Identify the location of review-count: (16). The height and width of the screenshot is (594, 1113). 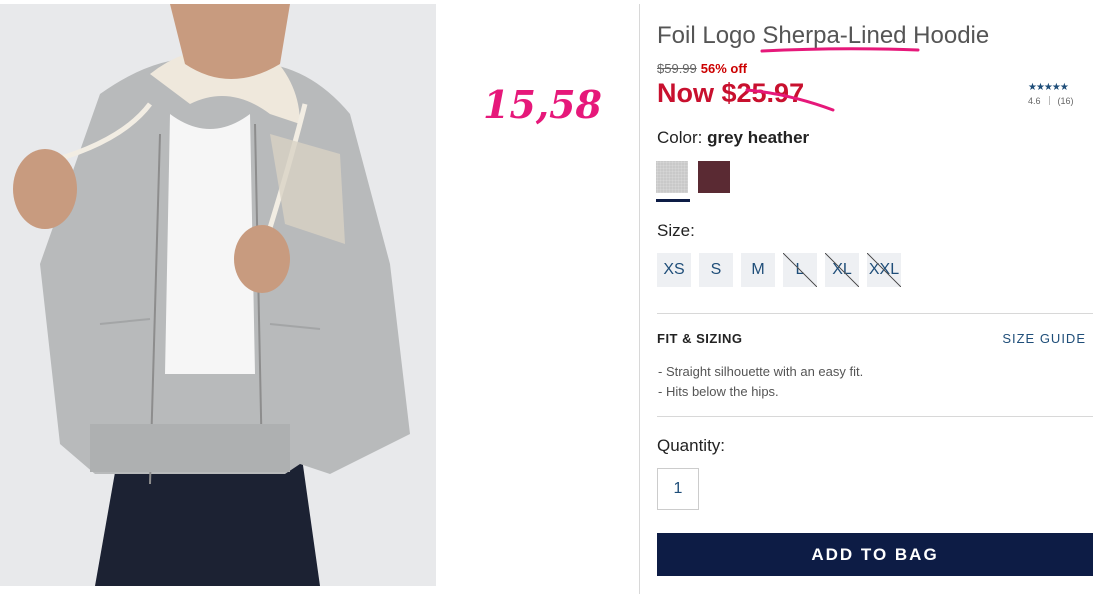
(1066, 101).